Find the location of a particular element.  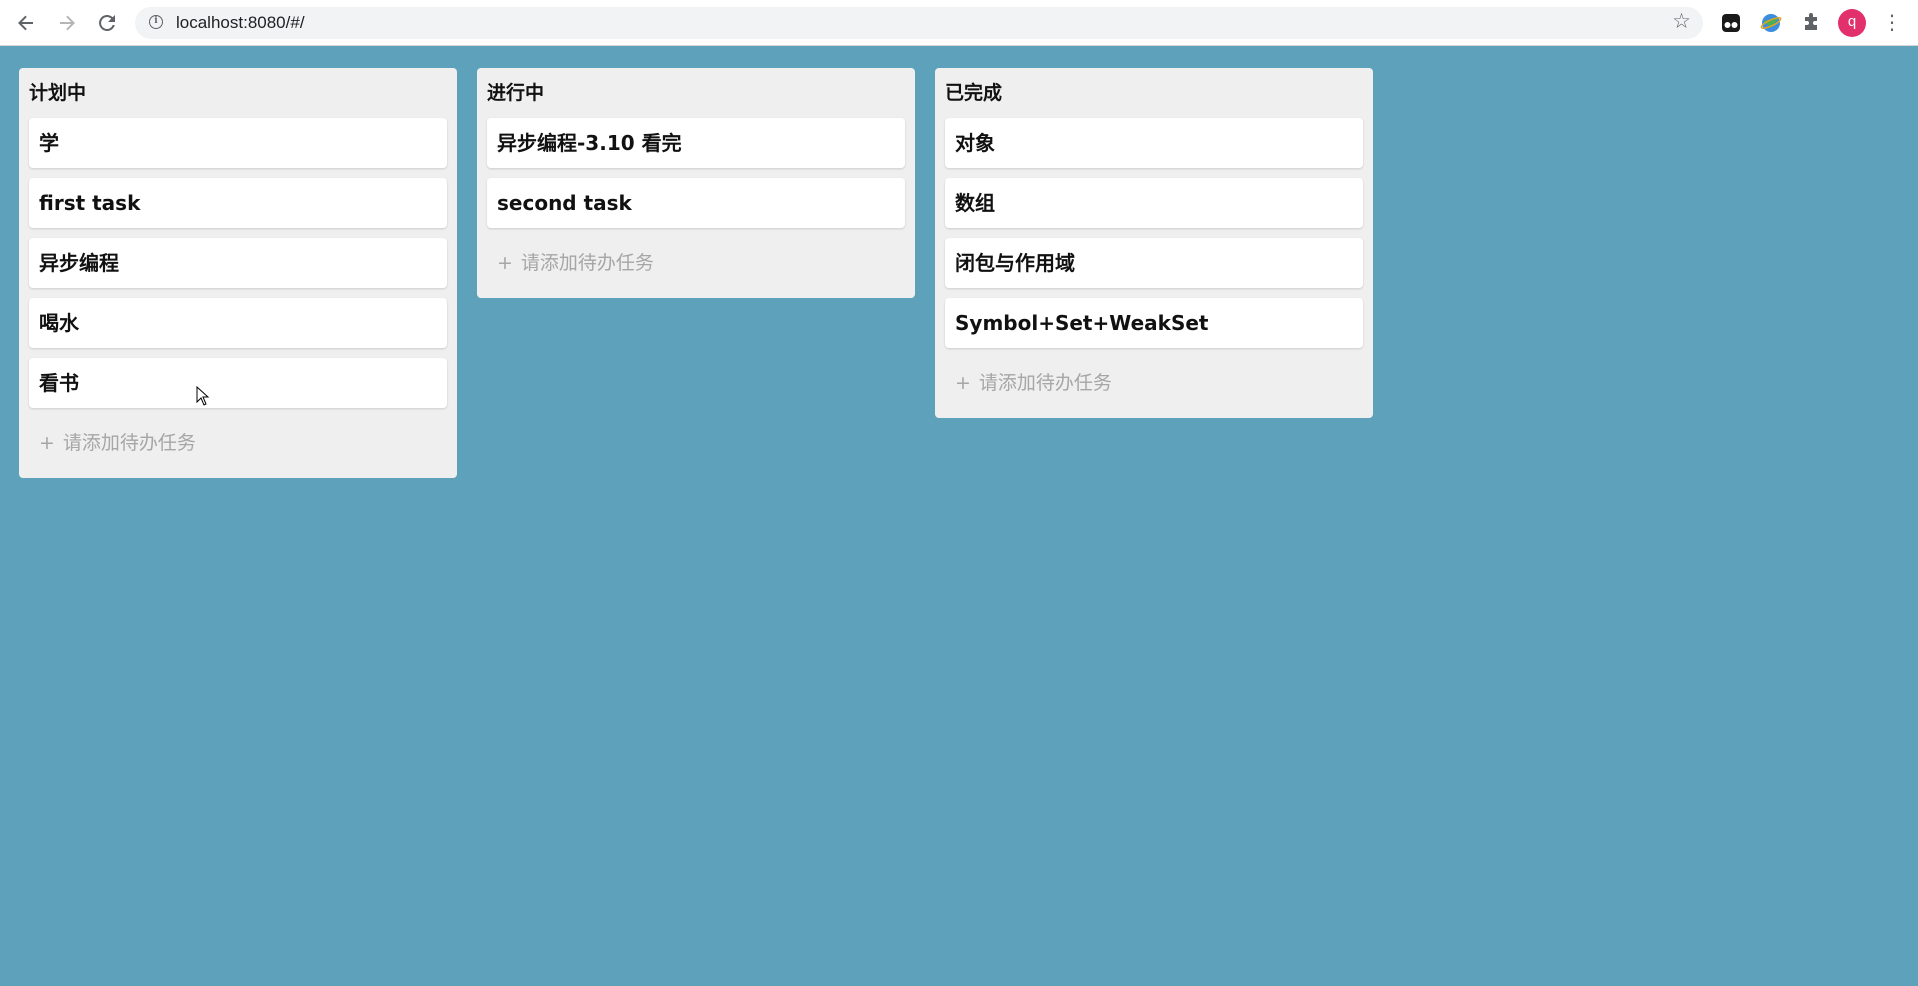

task-card: 数组 is located at coordinates (1154, 203).